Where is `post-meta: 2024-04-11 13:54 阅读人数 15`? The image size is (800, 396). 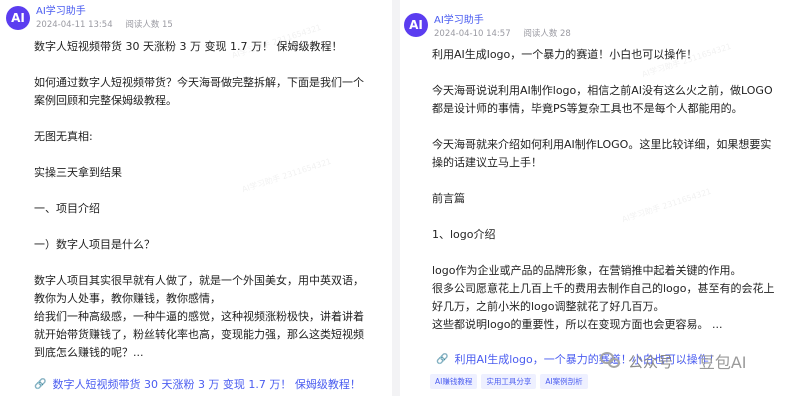
post-meta: 2024-04-11 13:54 阅读人数 15 is located at coordinates (104, 24).